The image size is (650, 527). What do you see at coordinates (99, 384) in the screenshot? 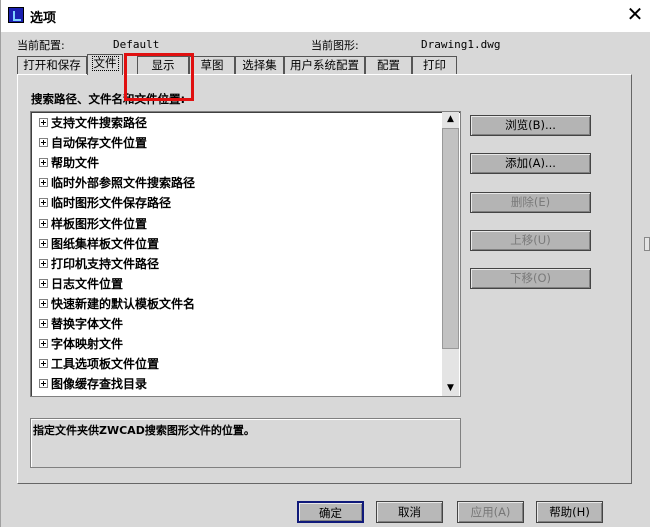
I see `tree-item-label: 图像缓存查找目录` at bounding box center [99, 384].